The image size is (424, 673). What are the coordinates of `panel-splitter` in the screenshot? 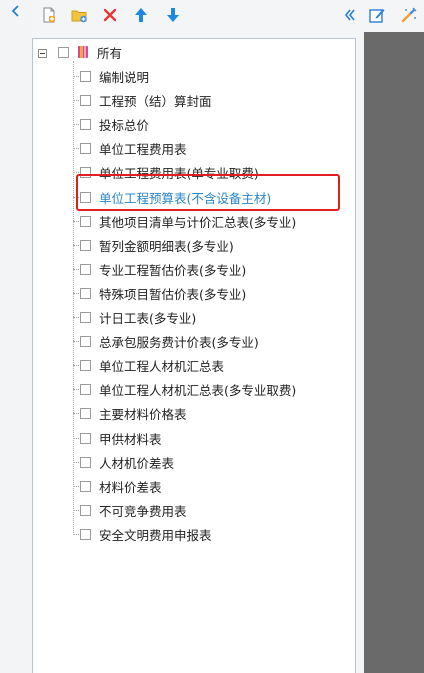 It's located at (360, 352).